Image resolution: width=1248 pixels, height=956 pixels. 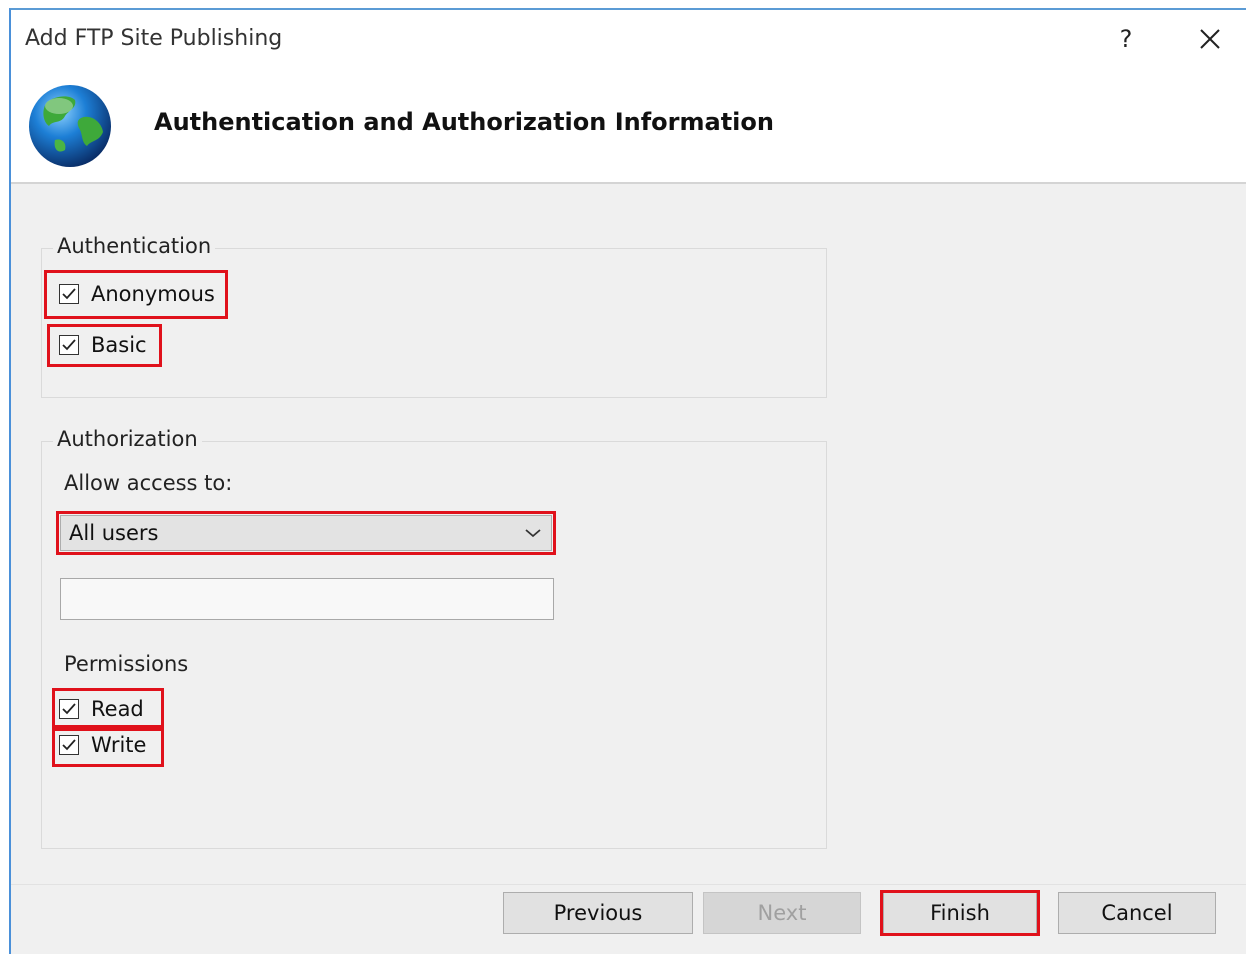 I want to click on basic-label: Basic, so click(x=119, y=345).